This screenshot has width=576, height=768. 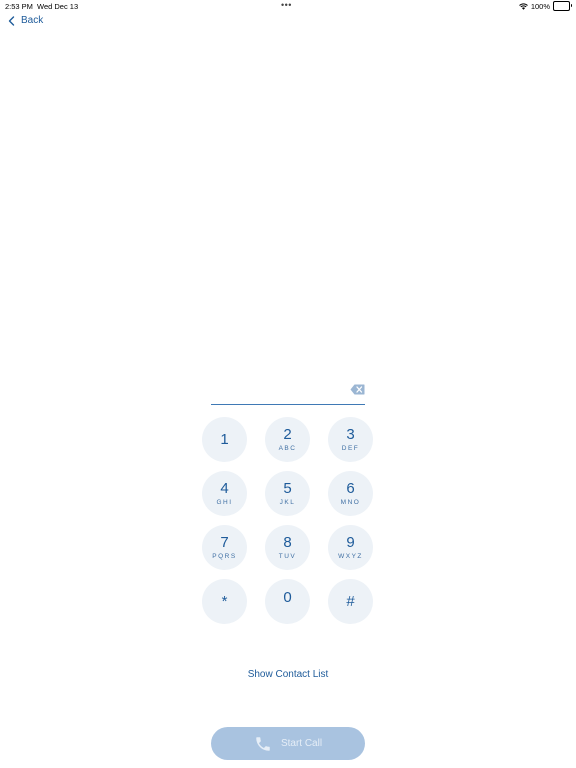 What do you see at coordinates (32, 20) in the screenshot?
I see `back-label: Back` at bounding box center [32, 20].